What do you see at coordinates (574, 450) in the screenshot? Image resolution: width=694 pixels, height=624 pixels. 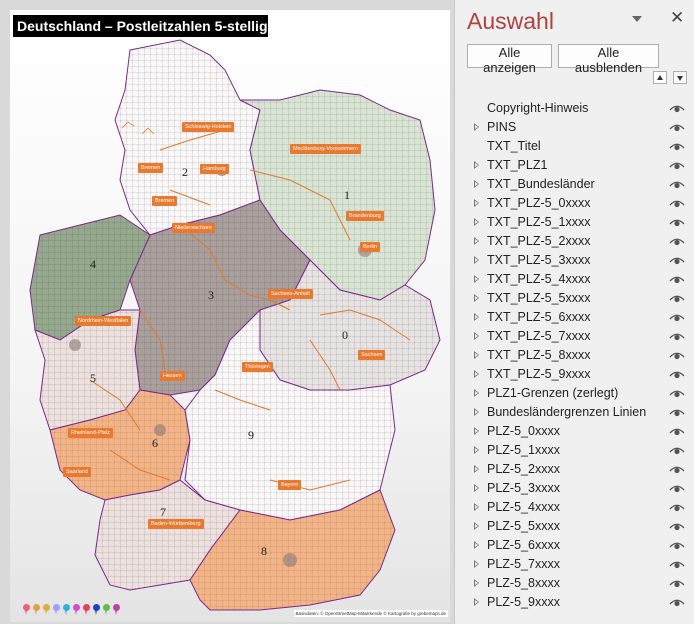 I see `layer-item: PLZ-5_1xxxx` at bounding box center [574, 450].